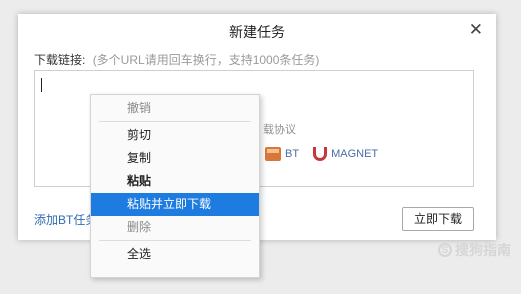 This screenshot has height=294, width=521. I want to click on protocol-bt-label: BT, so click(292, 154).